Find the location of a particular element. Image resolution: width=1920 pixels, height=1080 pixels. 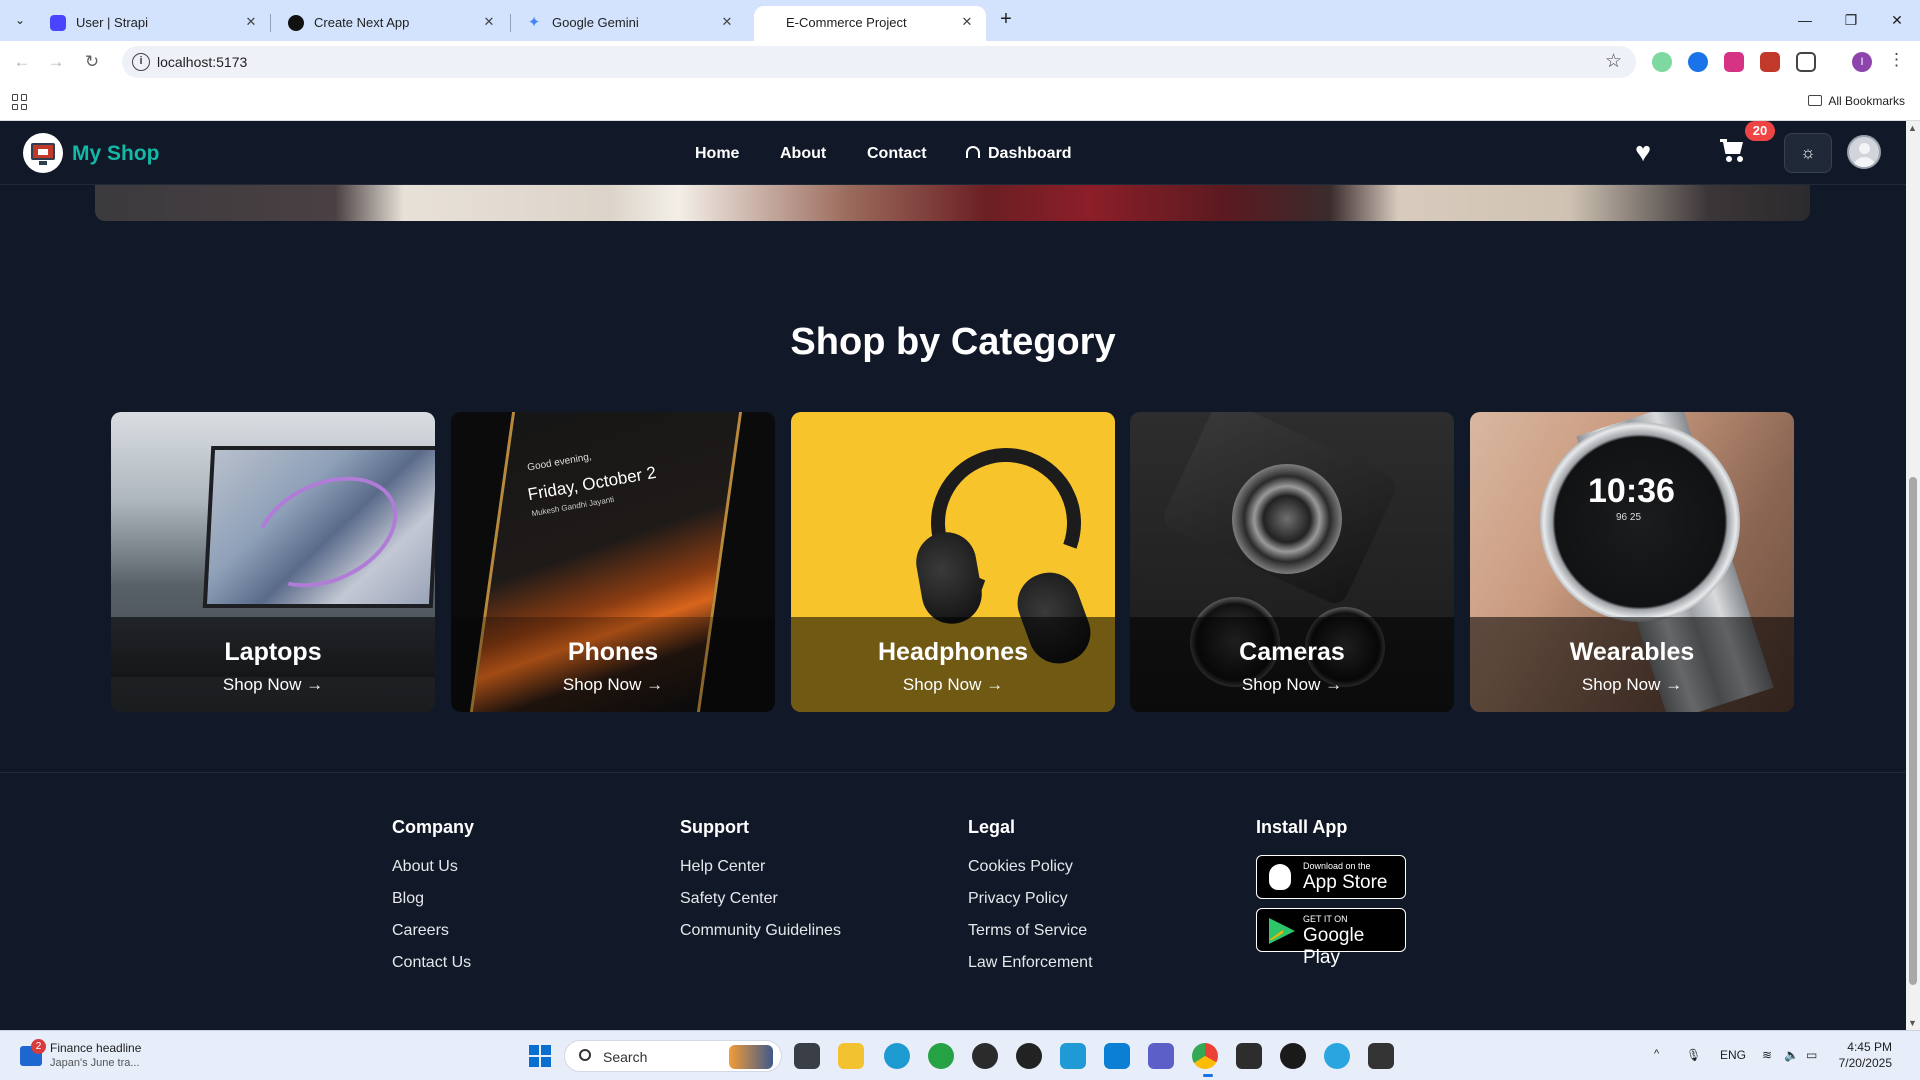

footer-link-contact-us: Contact Us is located at coordinates (431, 963).